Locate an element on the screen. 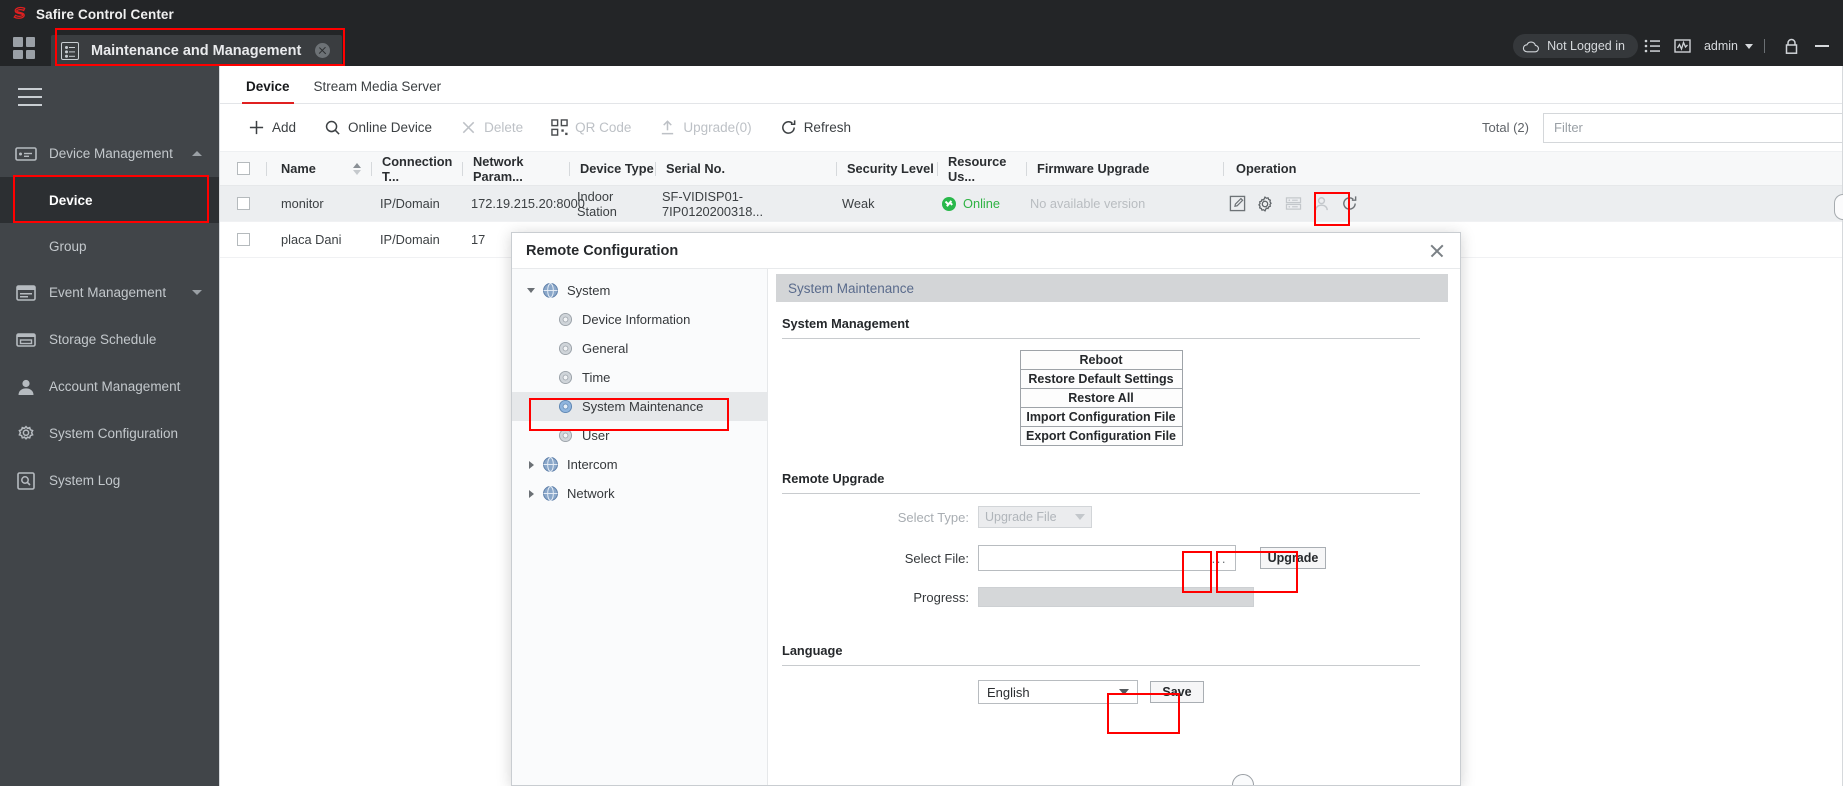  system-configuration-icon is located at coordinates (26, 432).